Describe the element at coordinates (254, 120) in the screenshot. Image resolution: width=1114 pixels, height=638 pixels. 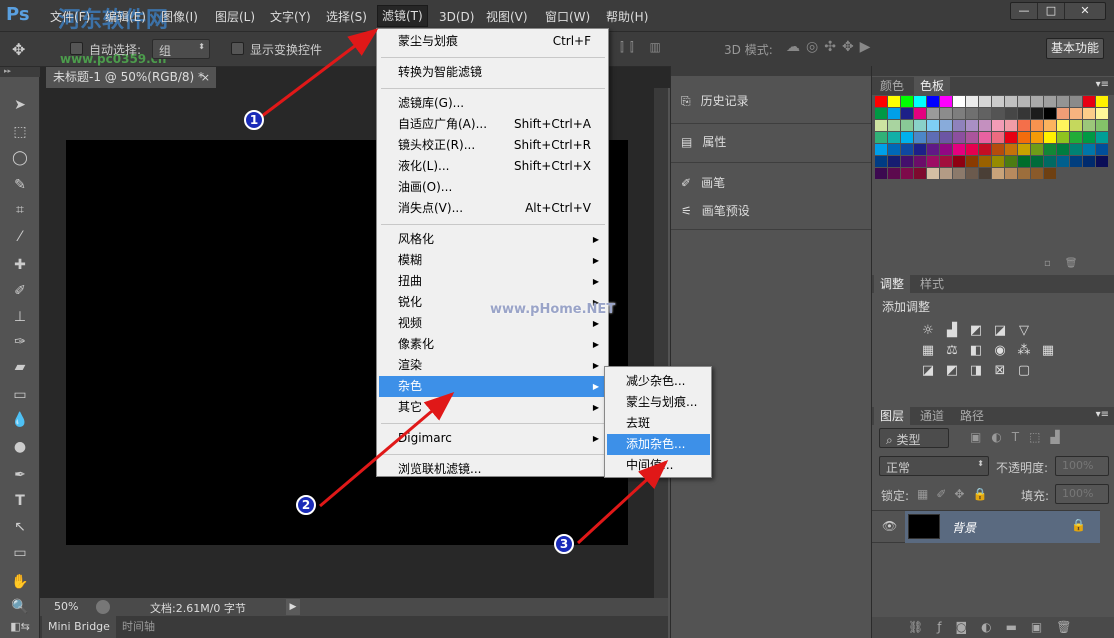
I see `annotation-badge-1: 1` at that location.